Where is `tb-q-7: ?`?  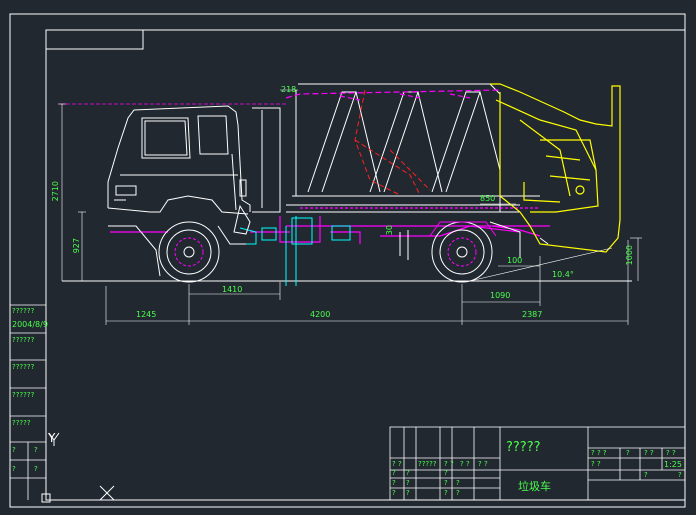 tb-q-7: ? is located at coordinates (458, 483).